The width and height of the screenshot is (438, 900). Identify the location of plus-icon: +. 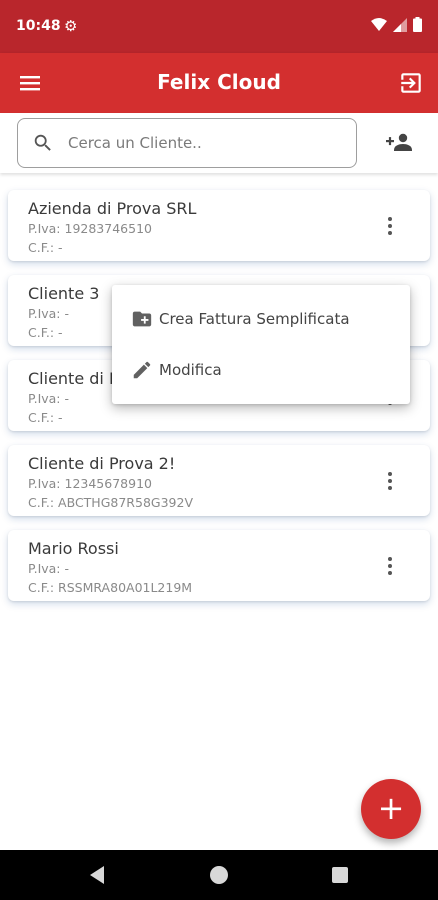
(391, 808).